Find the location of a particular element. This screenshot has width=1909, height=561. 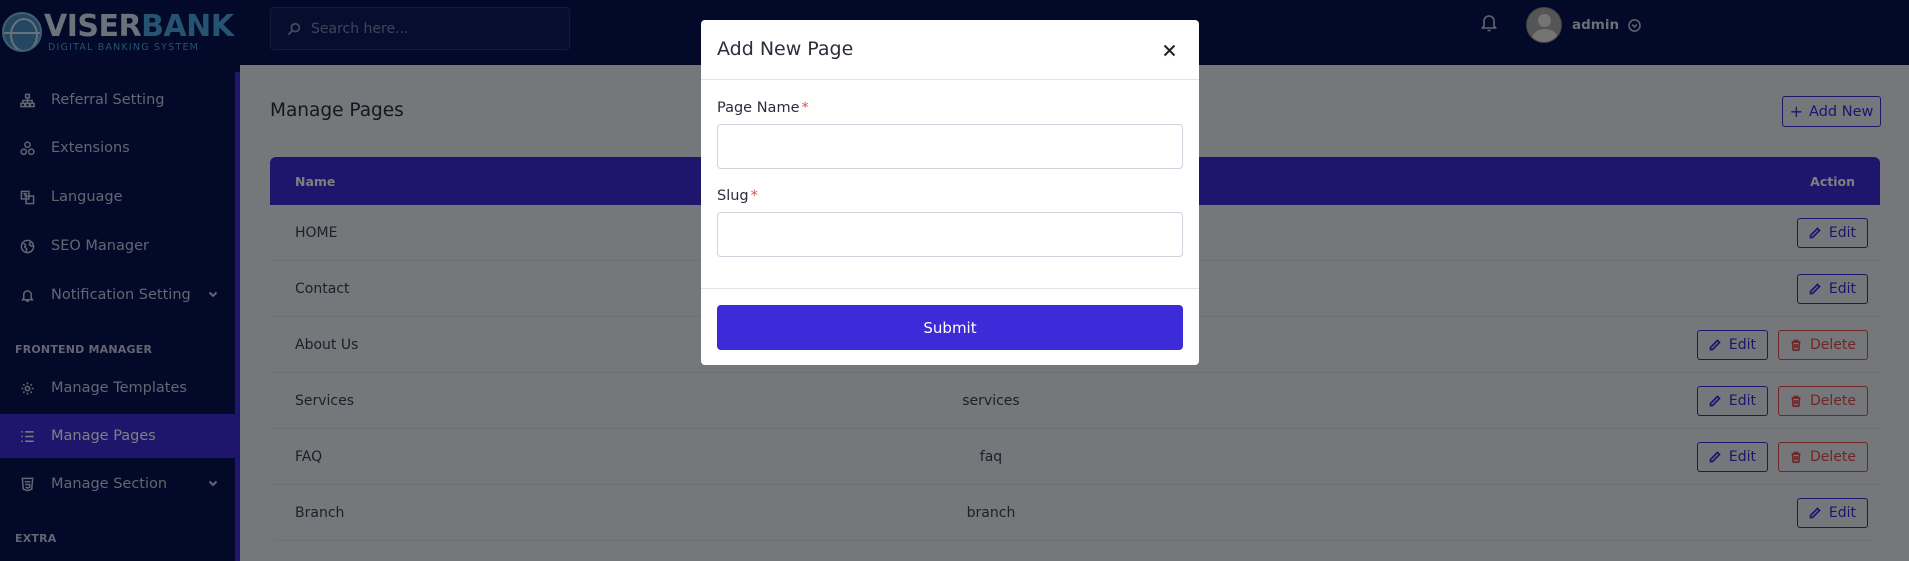

slug-field is located at coordinates (950, 234).